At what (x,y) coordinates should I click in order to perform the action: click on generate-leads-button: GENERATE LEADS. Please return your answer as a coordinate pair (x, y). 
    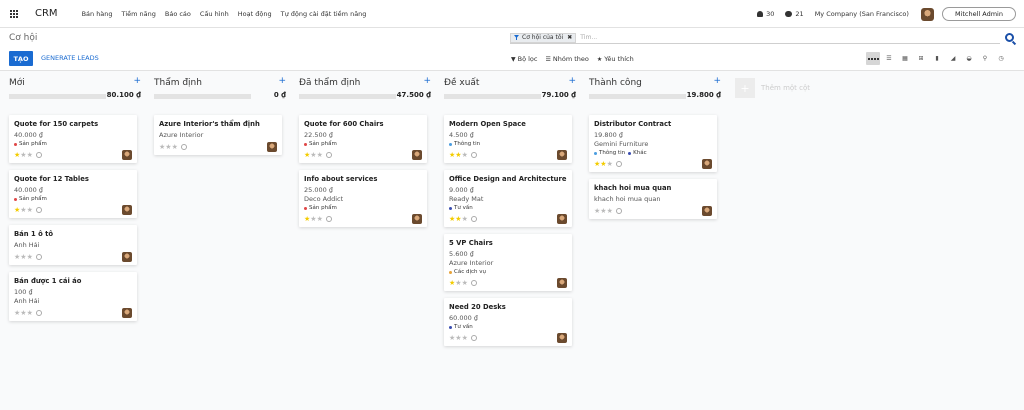
    Looking at the image, I should click on (70, 58).